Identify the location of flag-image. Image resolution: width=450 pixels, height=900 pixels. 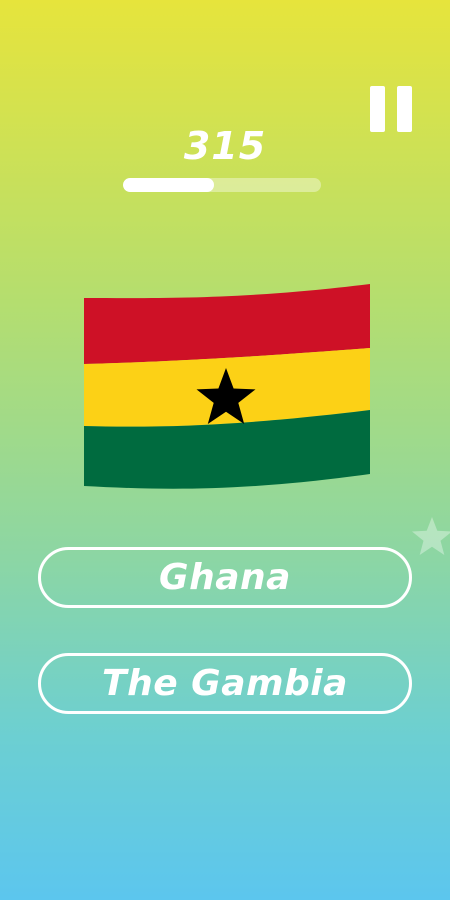
(227, 386).